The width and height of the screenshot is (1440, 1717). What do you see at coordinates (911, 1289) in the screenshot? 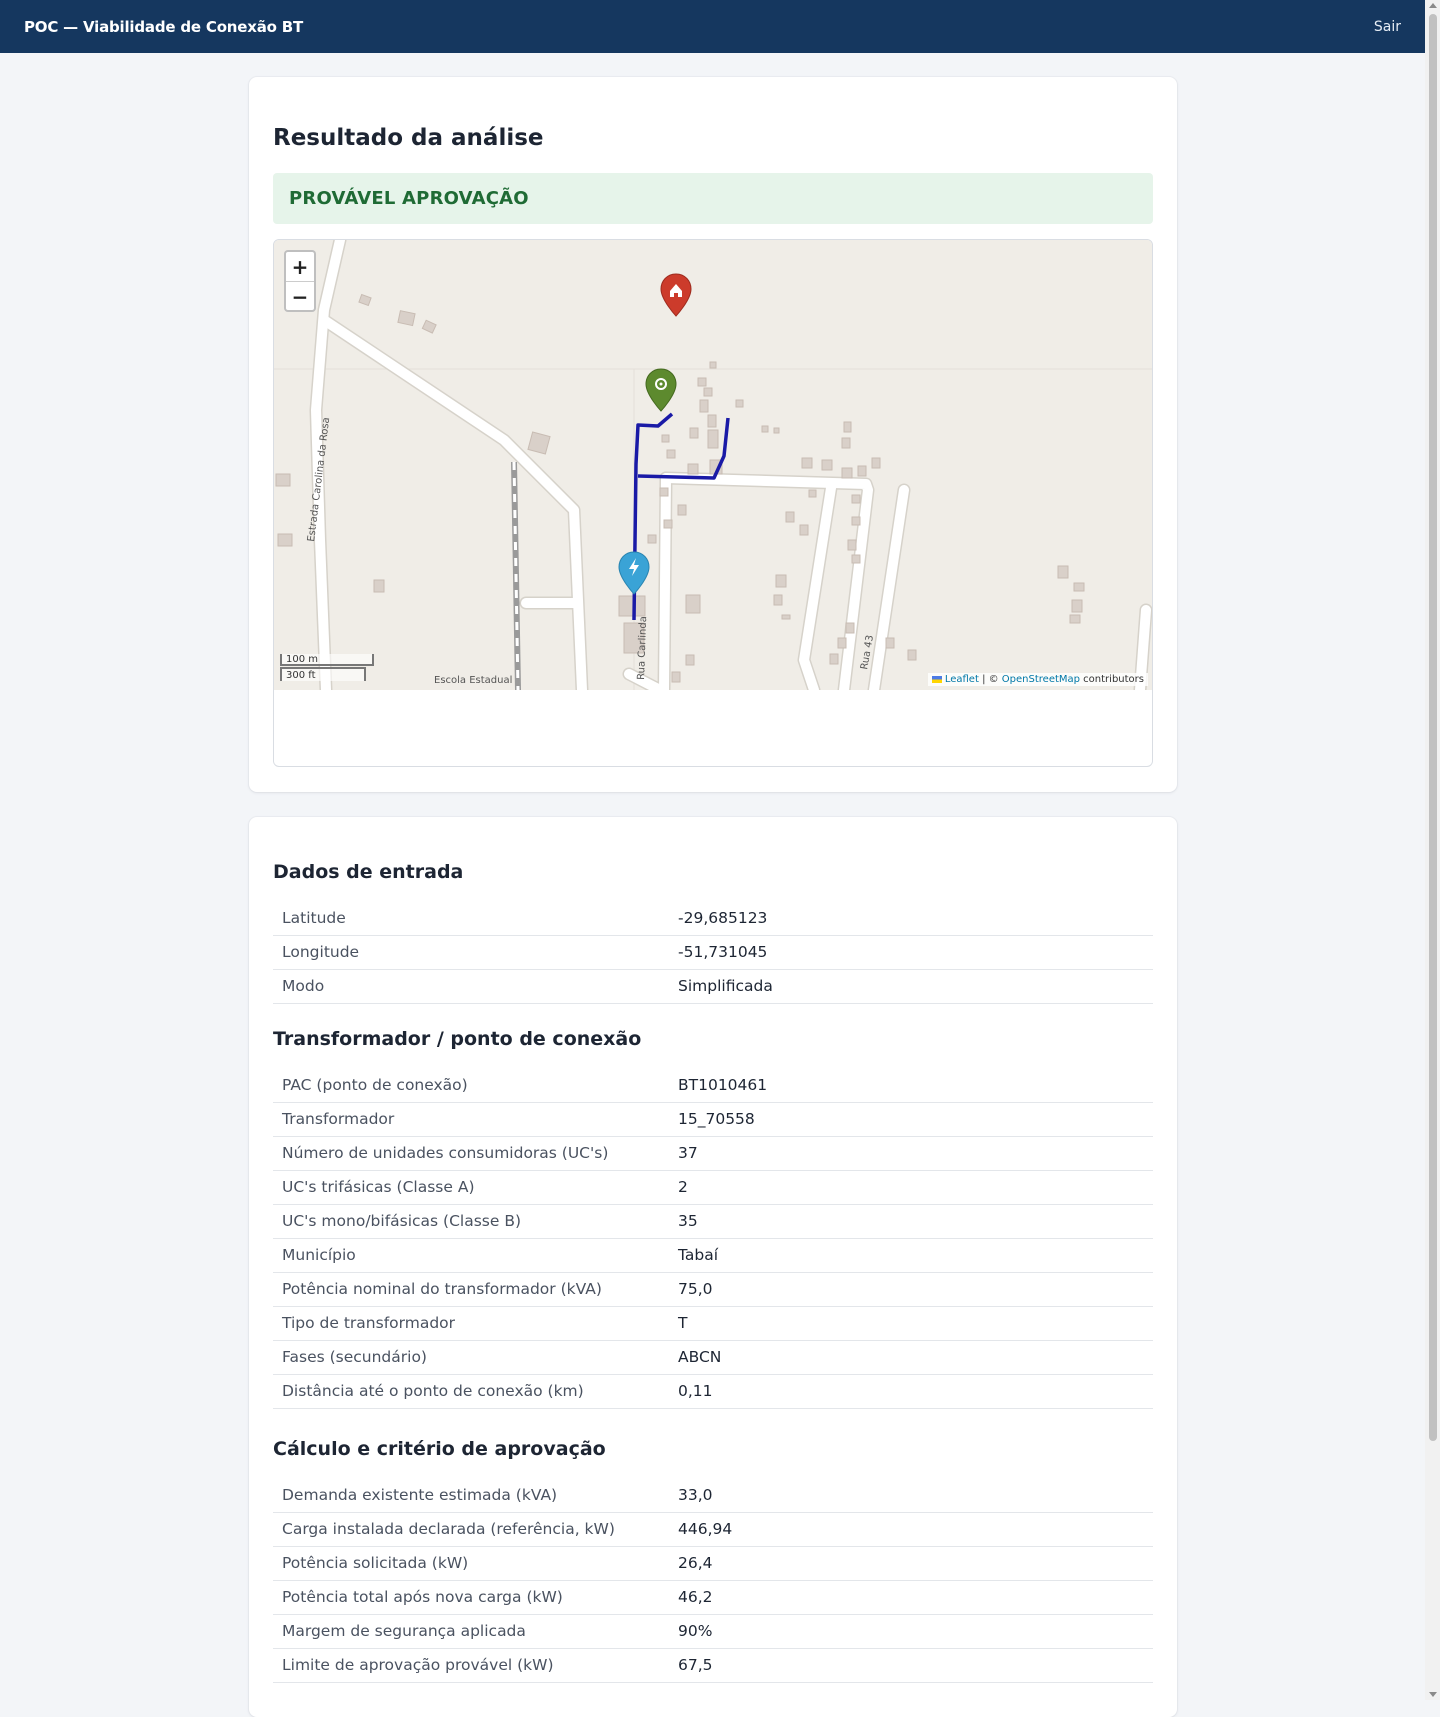
I see `row-value: 75,0` at bounding box center [911, 1289].